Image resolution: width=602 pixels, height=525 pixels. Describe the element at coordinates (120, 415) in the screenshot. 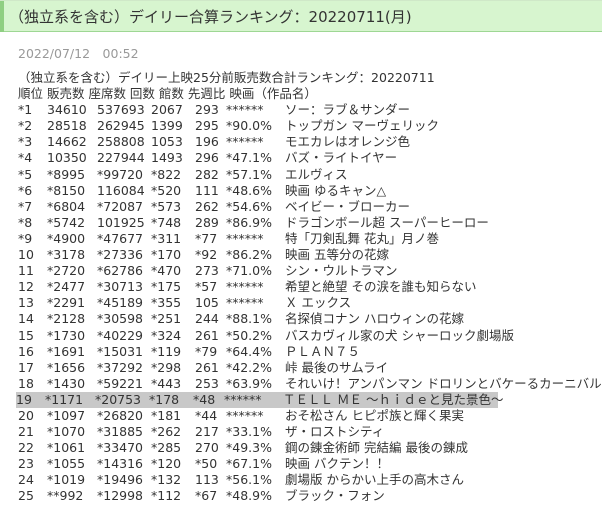

I see `cell-seats: *26820` at that location.